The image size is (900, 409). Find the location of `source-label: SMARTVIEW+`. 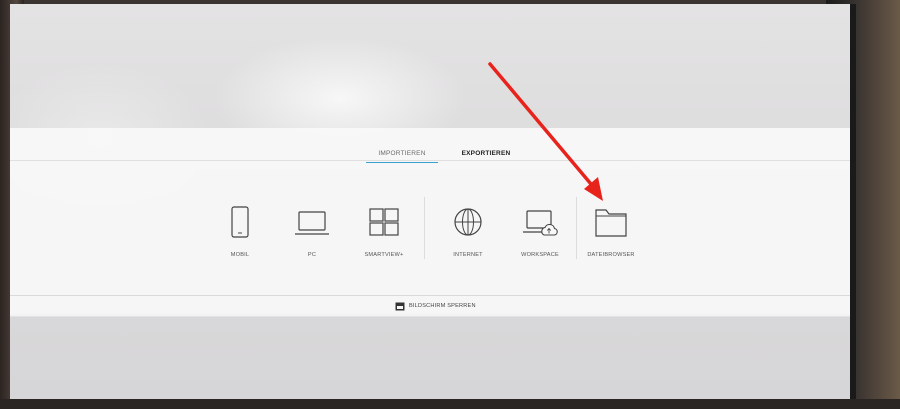

source-label: SMARTVIEW+ is located at coordinates (384, 255).